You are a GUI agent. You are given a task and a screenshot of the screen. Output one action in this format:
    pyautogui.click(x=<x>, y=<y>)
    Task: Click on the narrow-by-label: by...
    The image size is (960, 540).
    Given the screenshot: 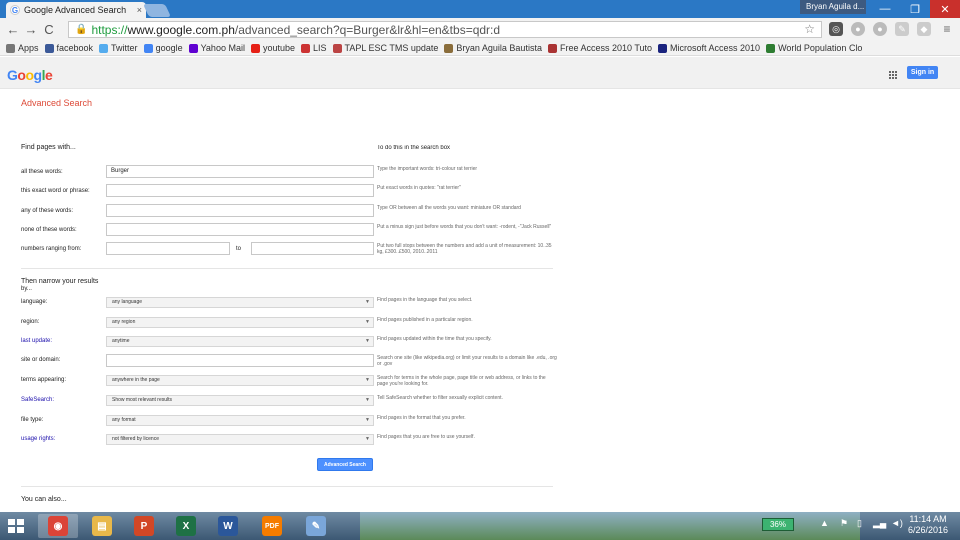 What is the action you would take?
    pyautogui.click(x=26, y=289)
    